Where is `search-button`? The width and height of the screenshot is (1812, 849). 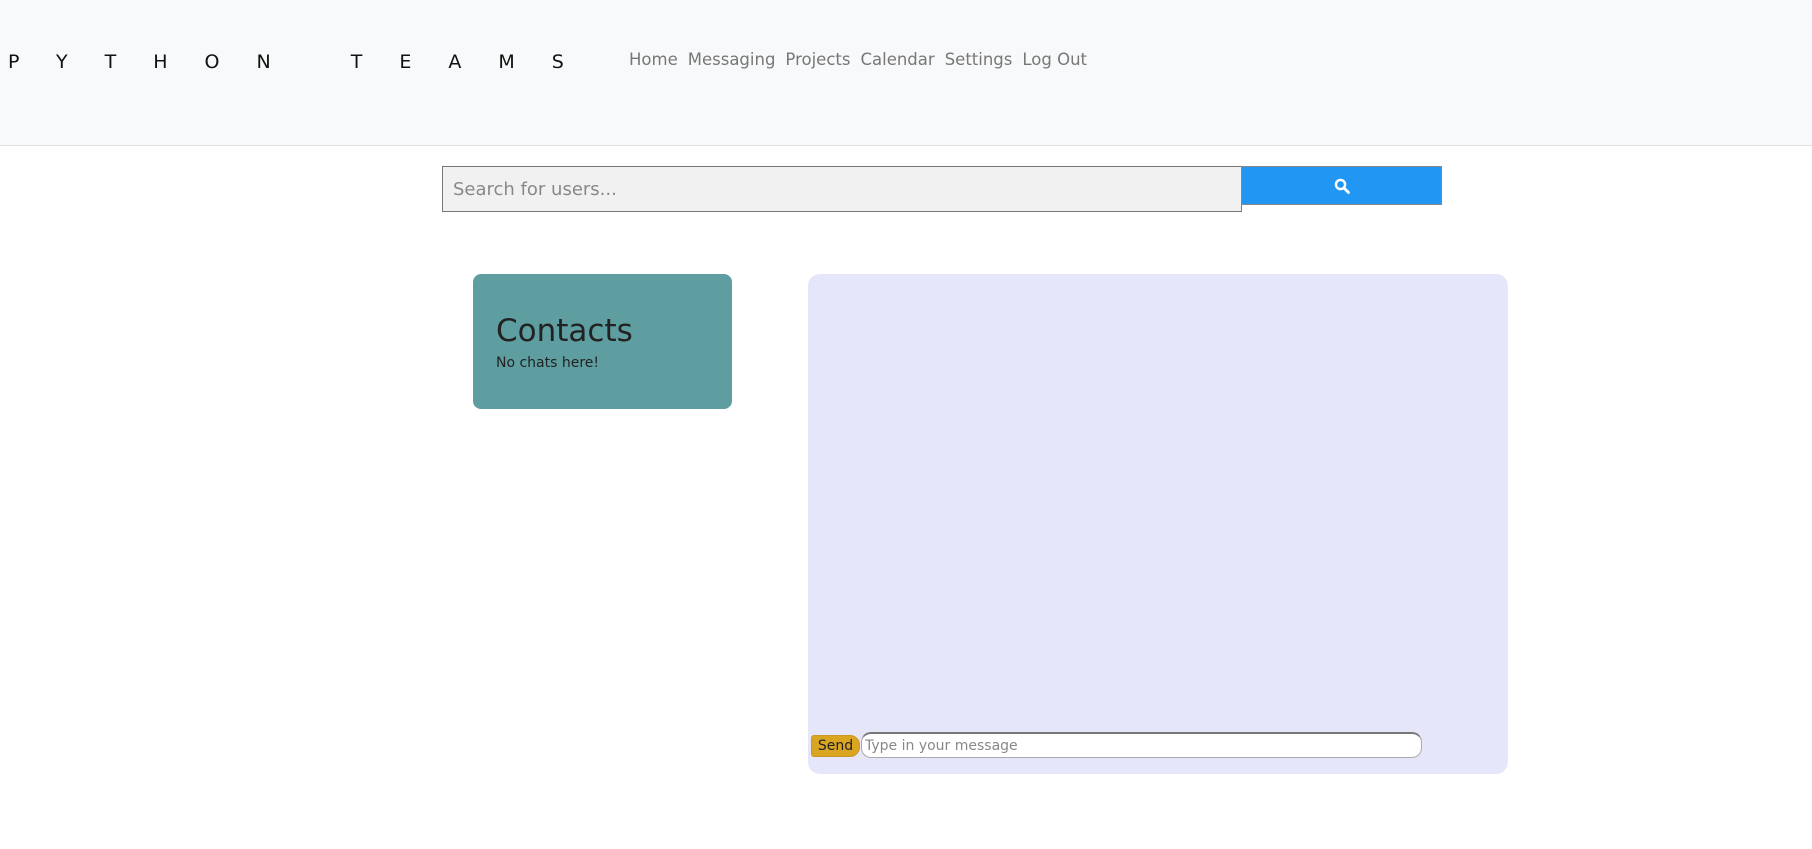
search-button is located at coordinates (1341, 185).